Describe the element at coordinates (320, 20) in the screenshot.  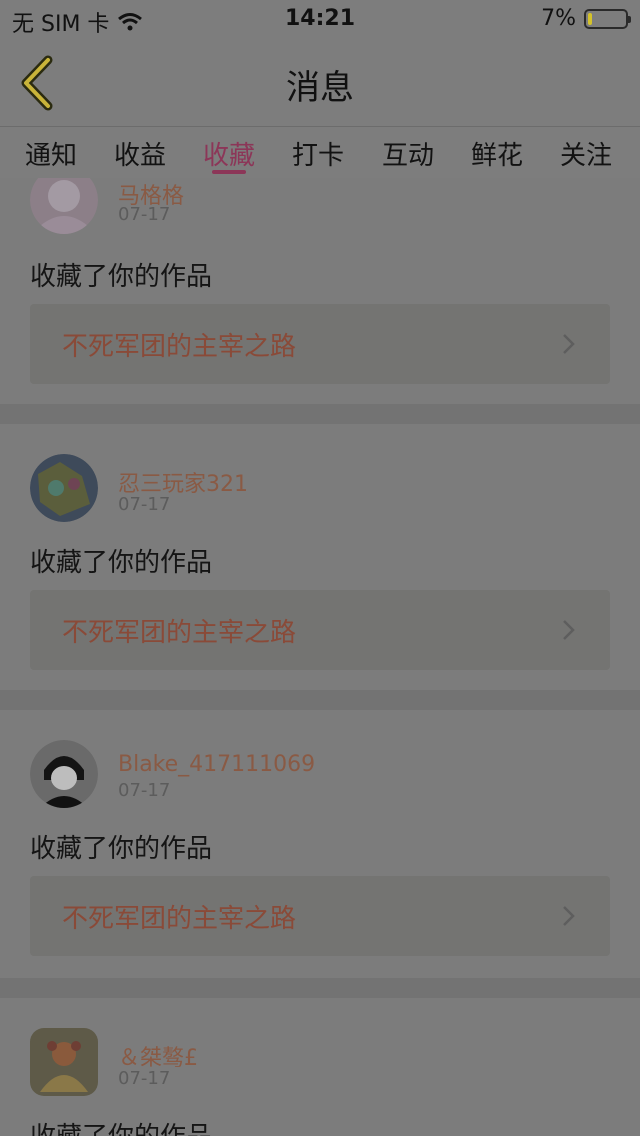
I see `status-bar: 无 SIM 卡 14:21 7%` at that location.